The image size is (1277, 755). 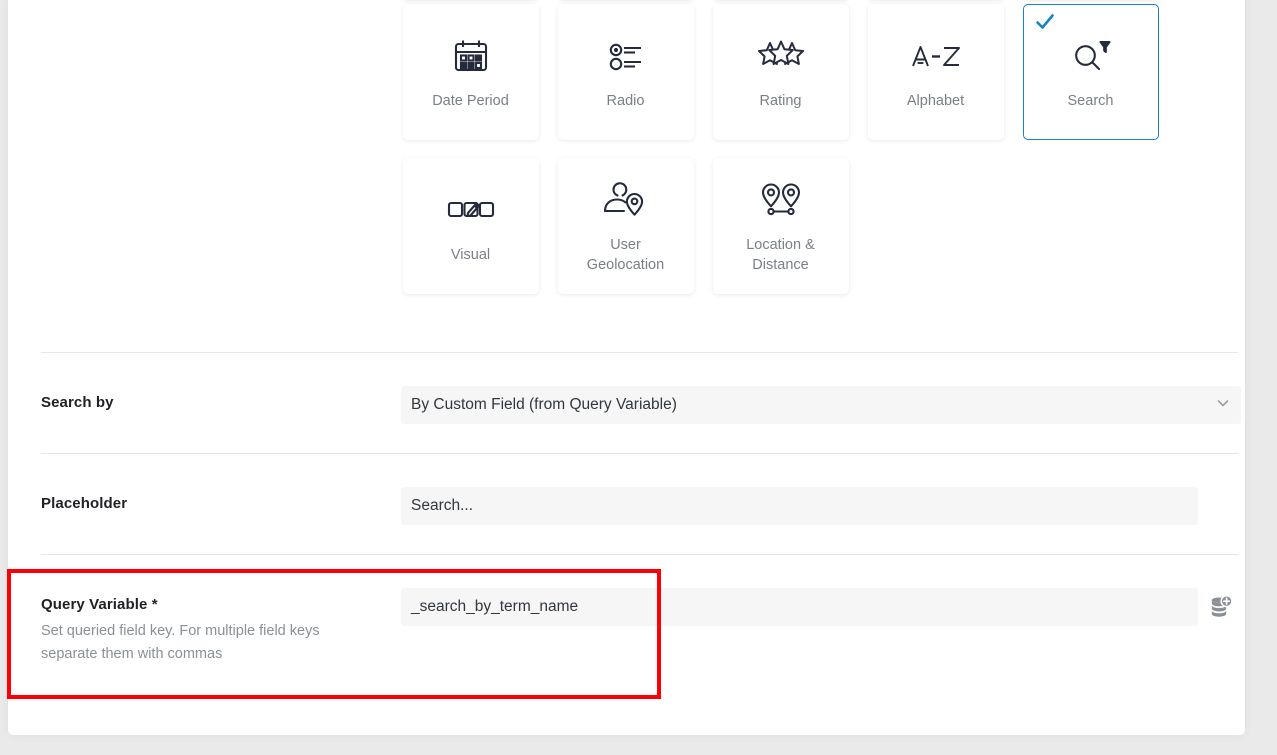 I want to click on control-type-card-date-period: Date Period, so click(x=470, y=72).